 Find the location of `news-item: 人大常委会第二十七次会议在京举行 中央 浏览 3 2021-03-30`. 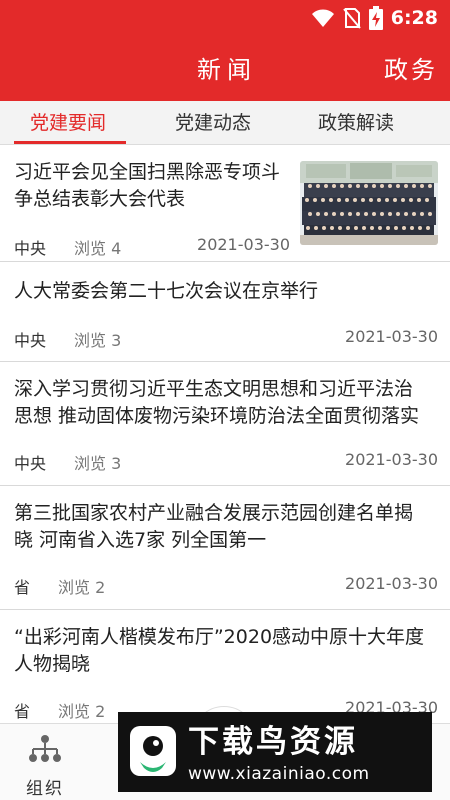

news-item: 人大常委会第二十七次会议在京举行 中央 浏览 3 2021-03-30 is located at coordinates (225, 312).